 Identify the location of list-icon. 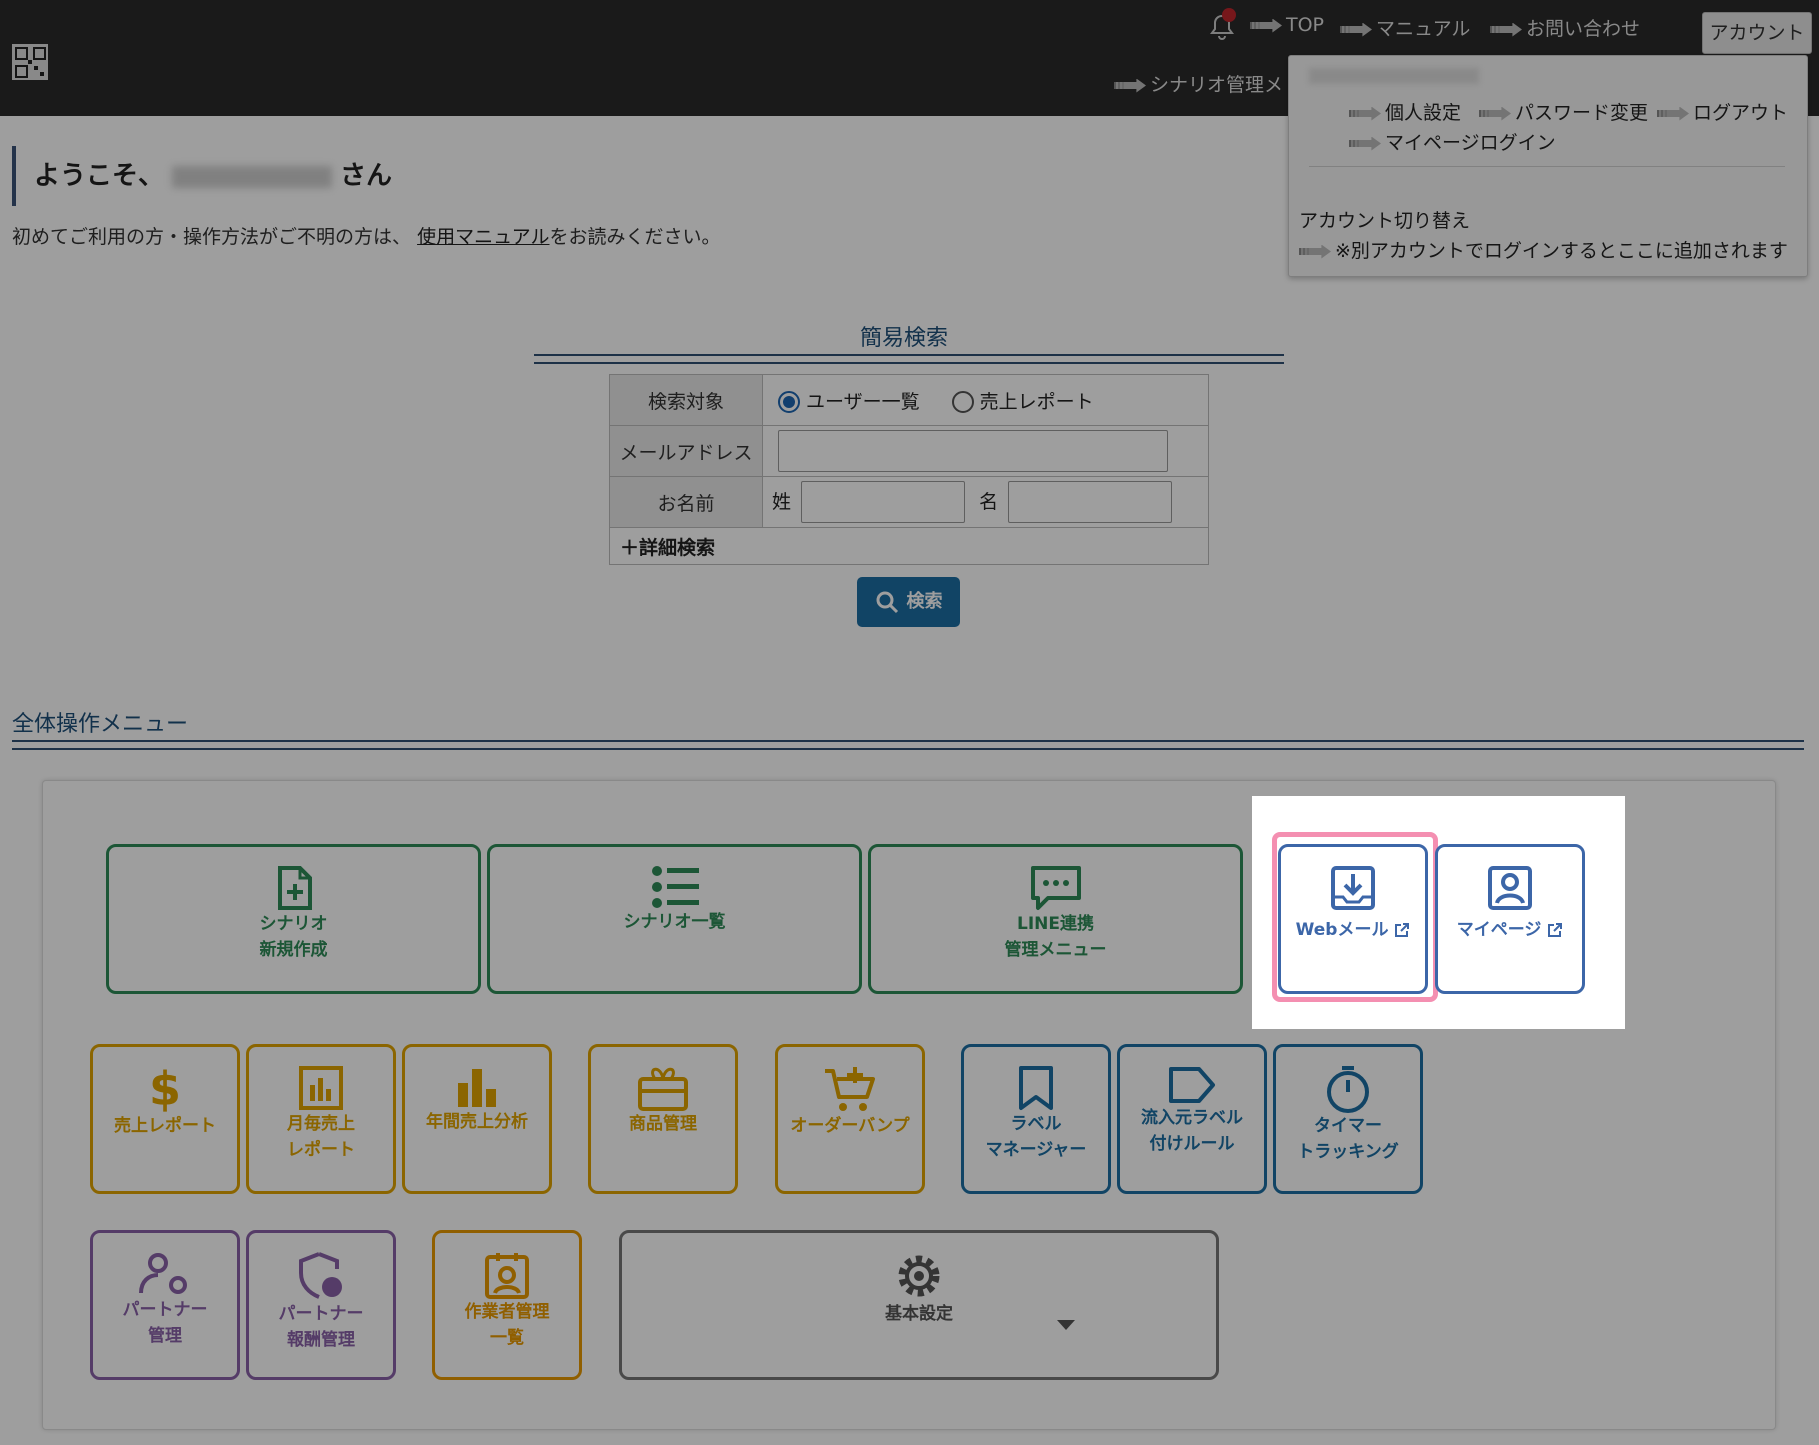
(675, 887).